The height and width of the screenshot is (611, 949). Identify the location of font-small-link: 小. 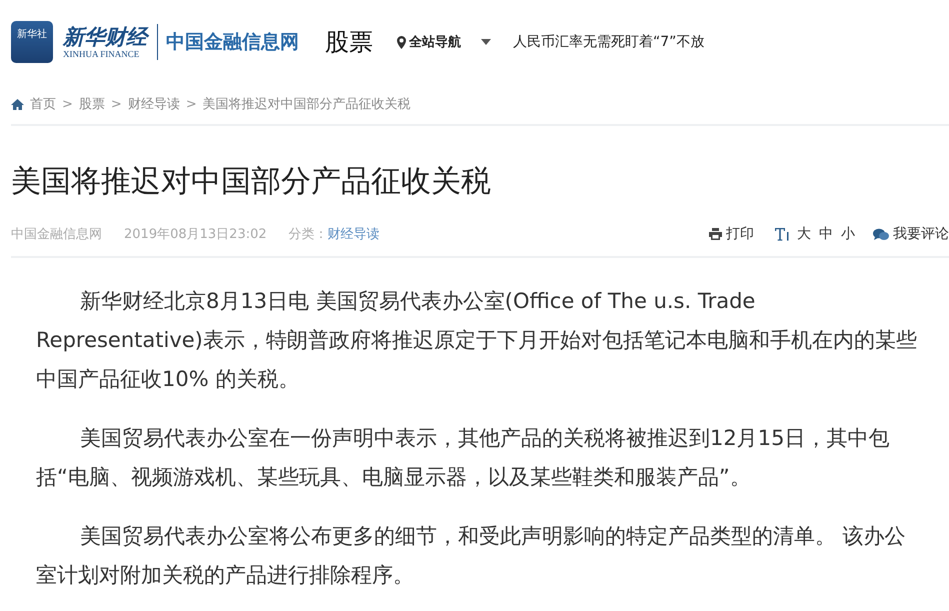
(848, 234).